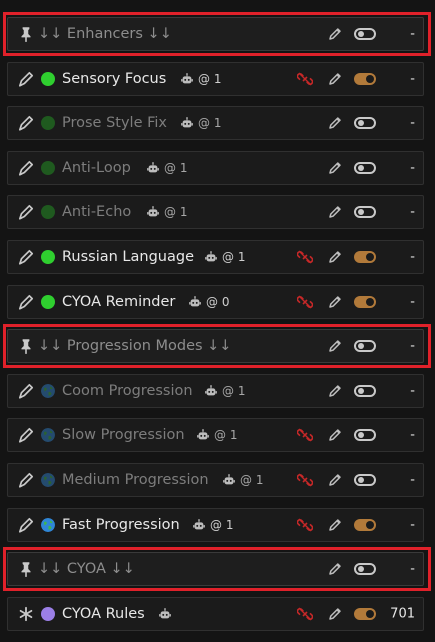  Describe the element at coordinates (215, 524) in the screenshot. I see `prompt-row: Fast Progression @ 1 -` at that location.